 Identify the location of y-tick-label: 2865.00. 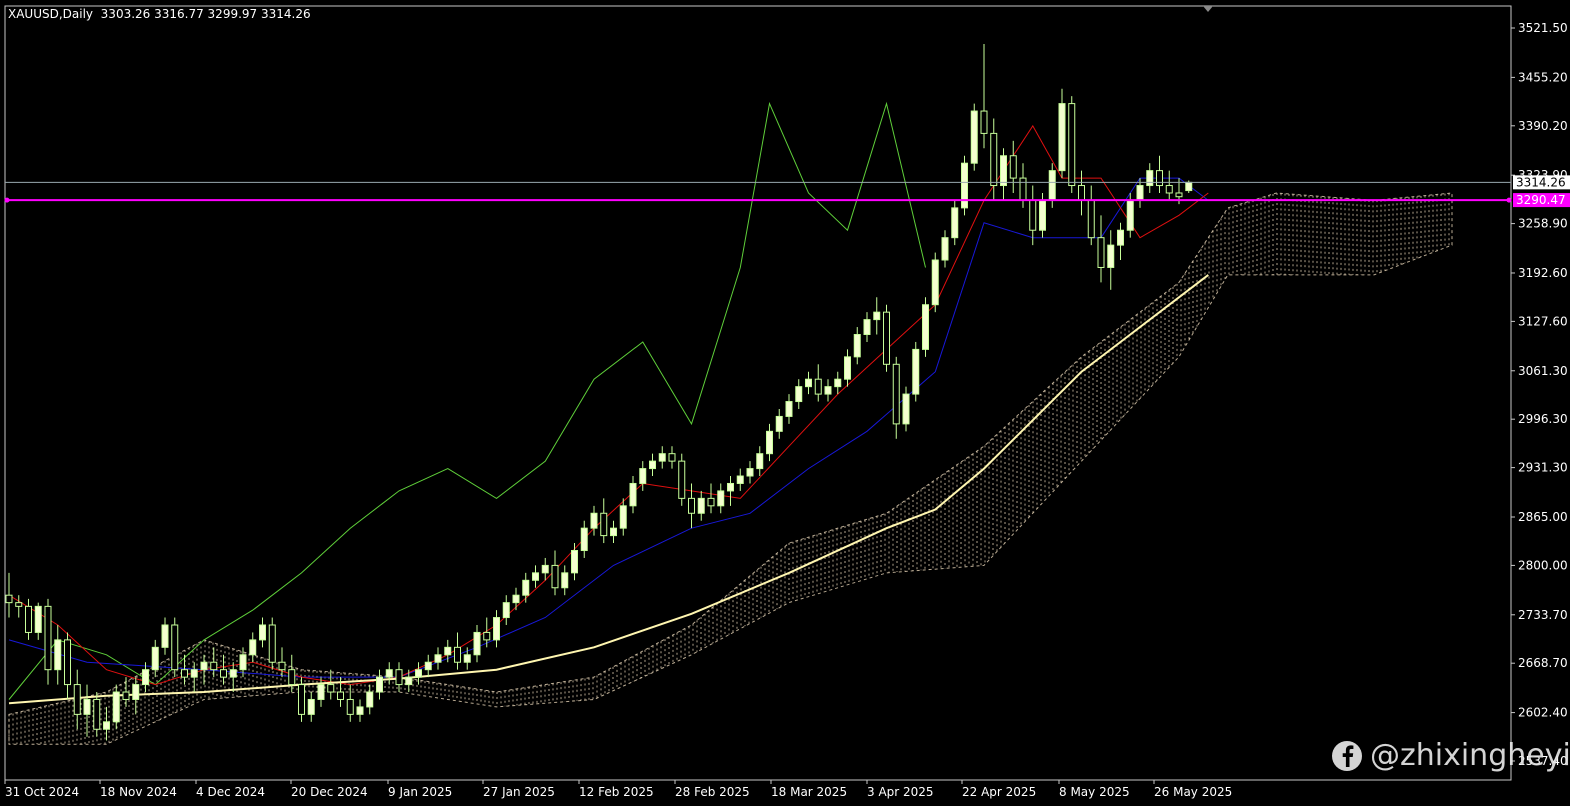
(1543, 517).